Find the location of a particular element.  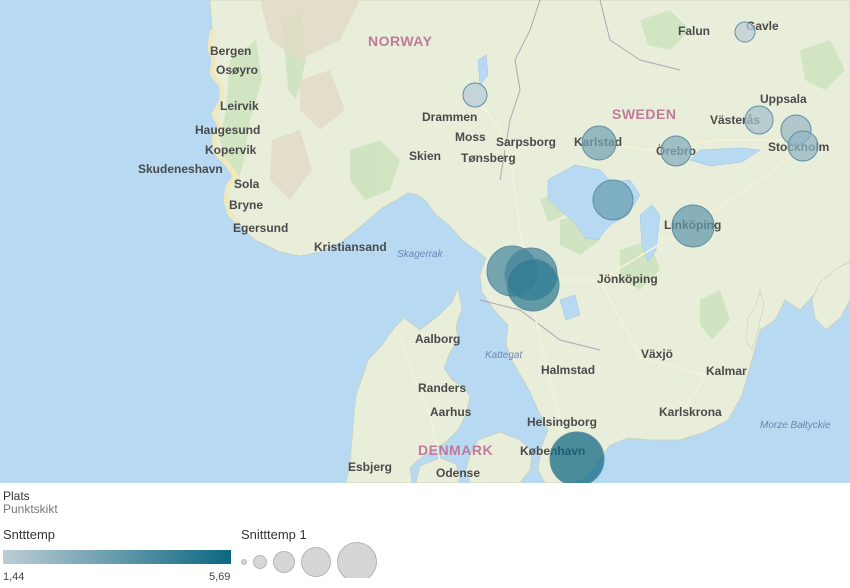

city-label: Egersund is located at coordinates (260, 228).